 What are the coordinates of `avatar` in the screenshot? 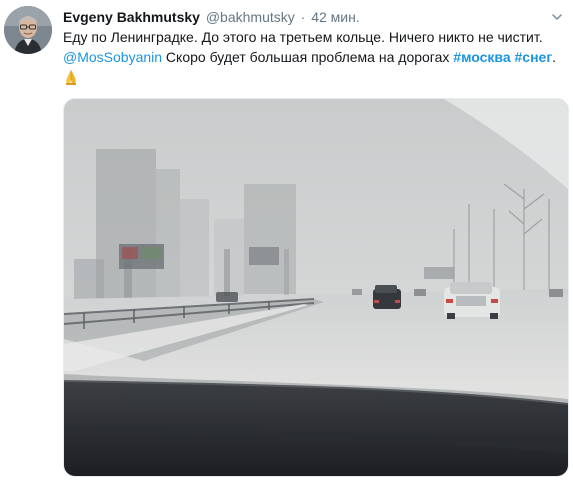 It's located at (28, 30).